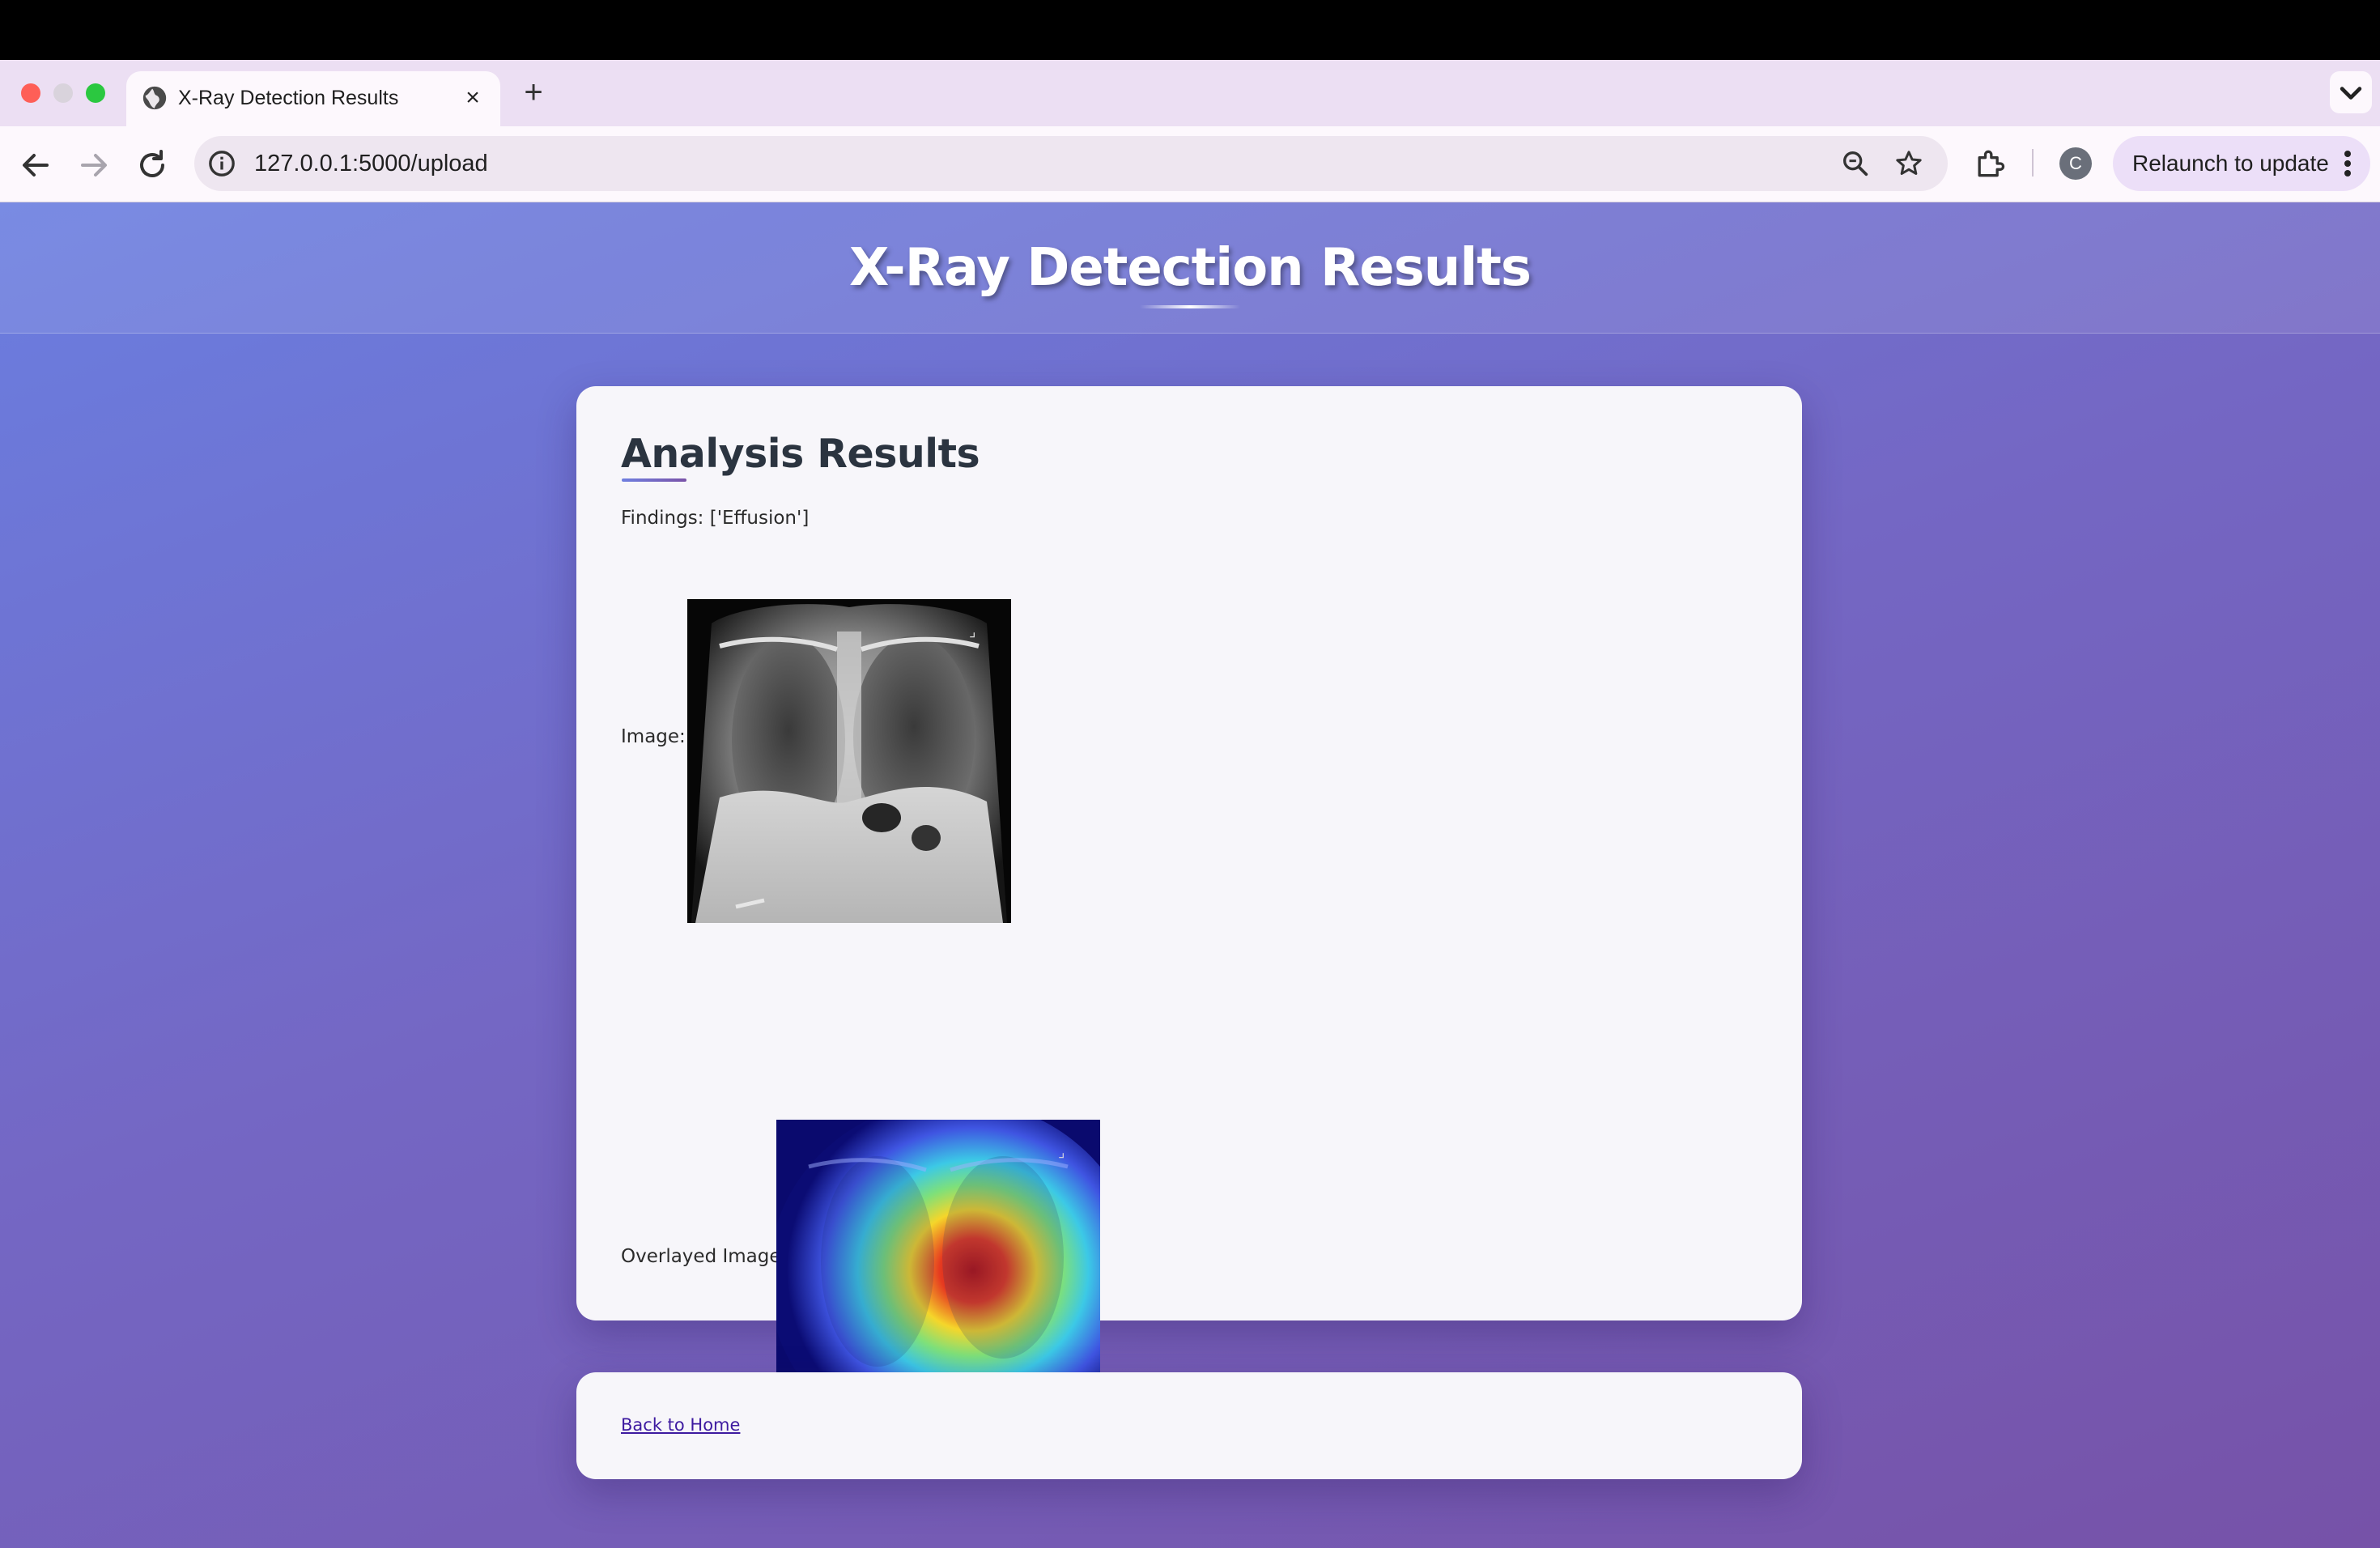  Describe the element at coordinates (2075, 164) in the screenshot. I see `avatar: C` at that location.